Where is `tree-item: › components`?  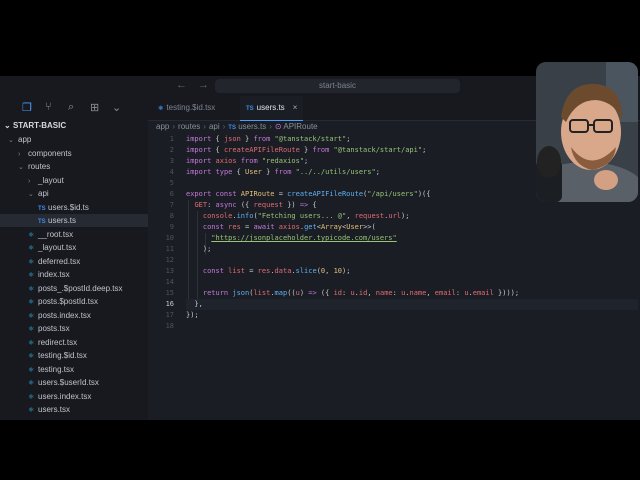
tree-item: › components is located at coordinates (74, 153).